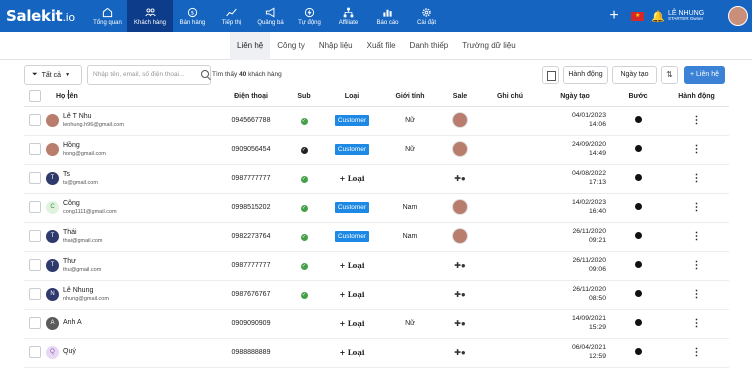  What do you see at coordinates (291, 46) in the screenshot?
I see `tab-1: Công ty` at bounding box center [291, 46].